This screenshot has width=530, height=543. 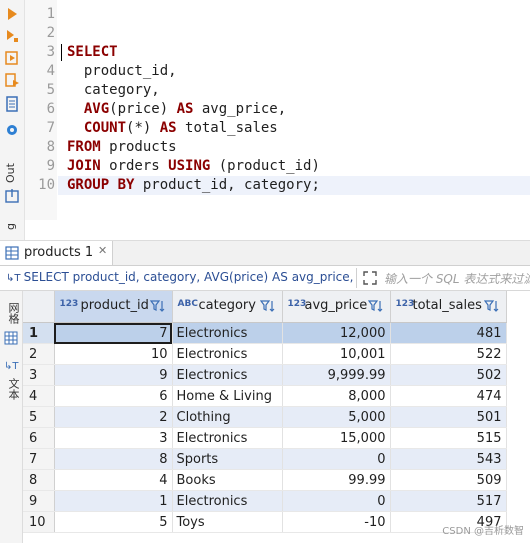 I want to click on code-line: COUNT(*) AS total_sales, so click(x=172, y=128).